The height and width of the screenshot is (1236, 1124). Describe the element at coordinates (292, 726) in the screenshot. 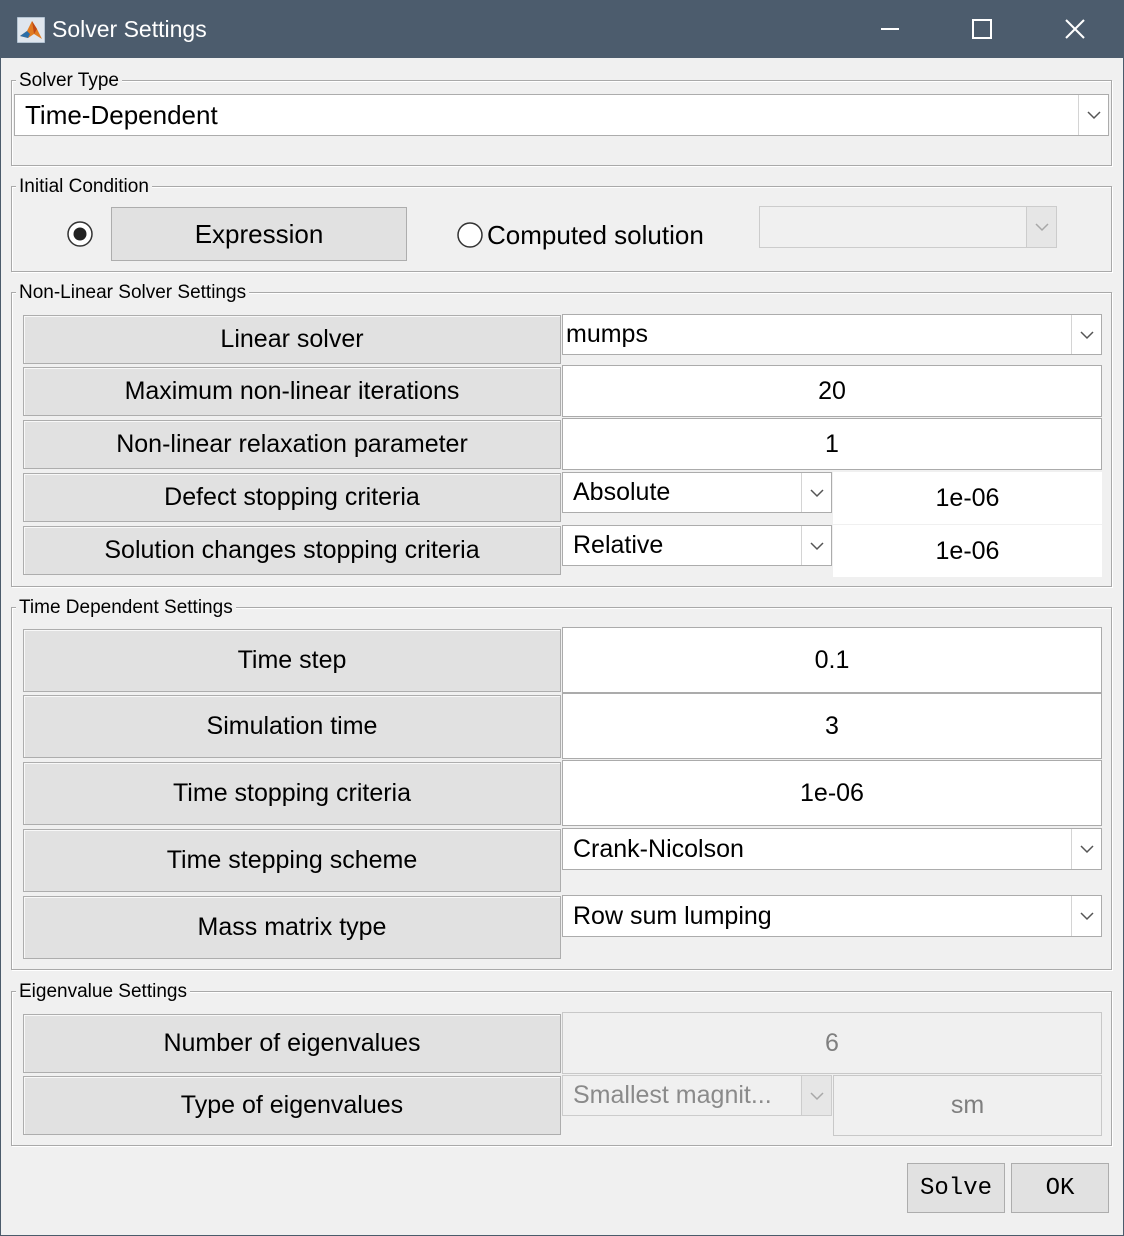

I see `simulation-time-label: Simulation time` at that location.